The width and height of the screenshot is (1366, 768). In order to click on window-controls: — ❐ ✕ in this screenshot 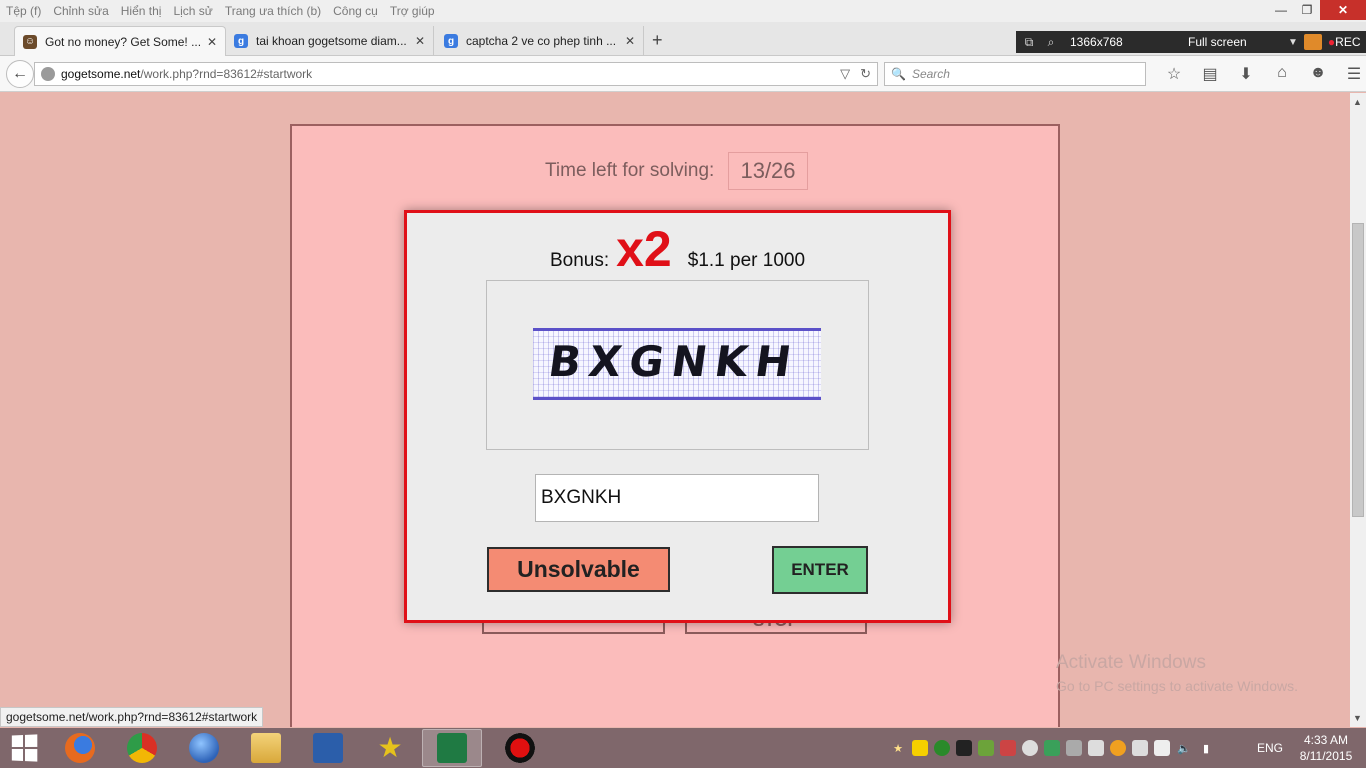, I will do `click(1317, 11)`.